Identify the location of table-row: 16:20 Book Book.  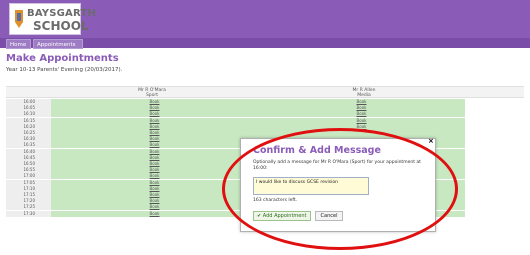
(265, 126).